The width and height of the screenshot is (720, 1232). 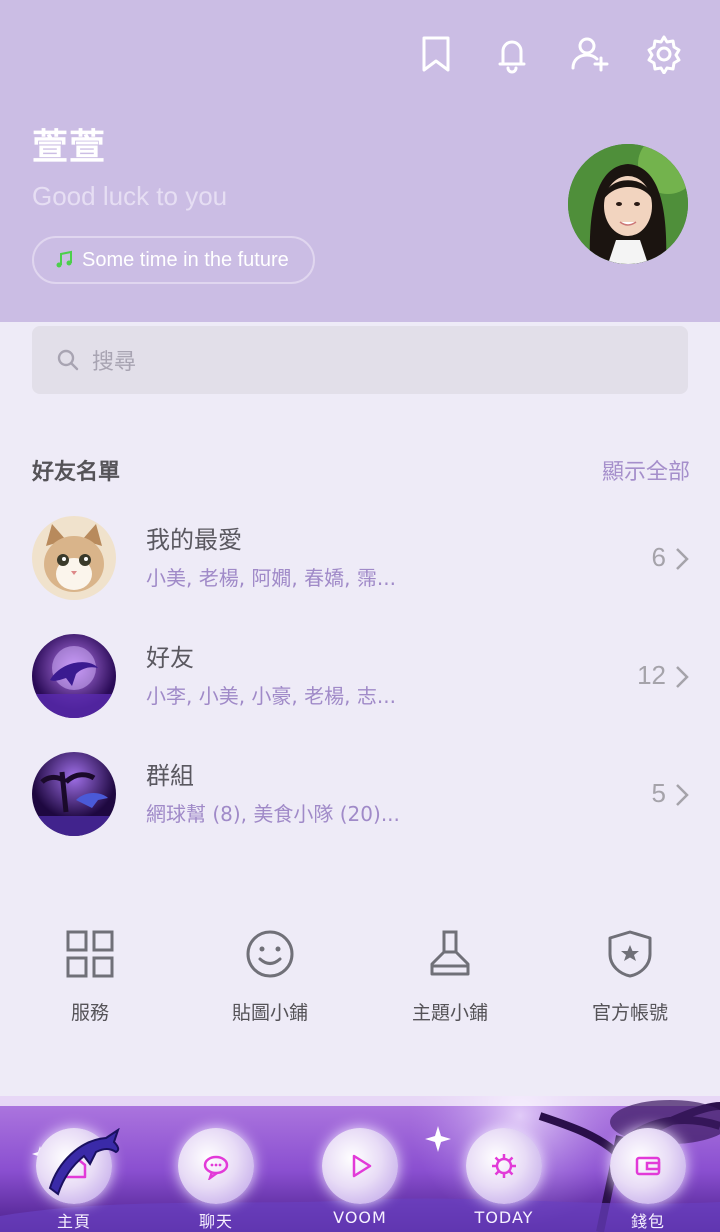 What do you see at coordinates (450, 953) in the screenshot?
I see `brush-icon` at bounding box center [450, 953].